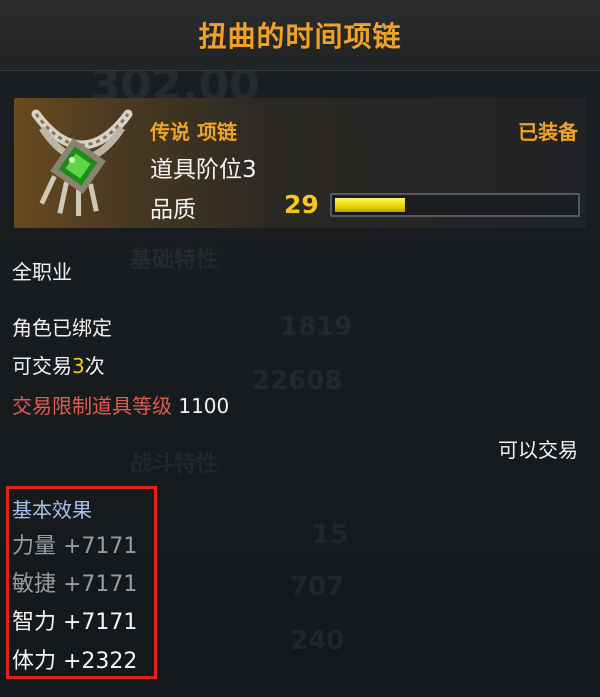  I want to click on trade-limit-value: 1100, so click(204, 406).